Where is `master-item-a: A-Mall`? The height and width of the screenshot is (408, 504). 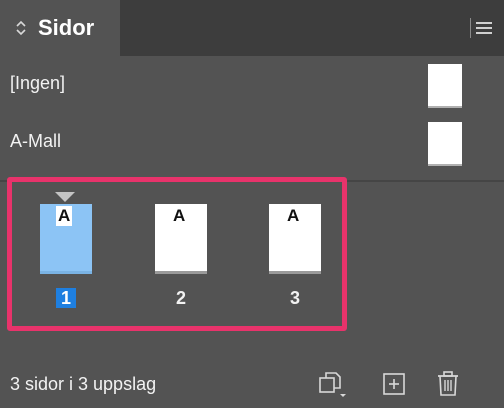 master-item-a: A-Mall is located at coordinates (252, 143).